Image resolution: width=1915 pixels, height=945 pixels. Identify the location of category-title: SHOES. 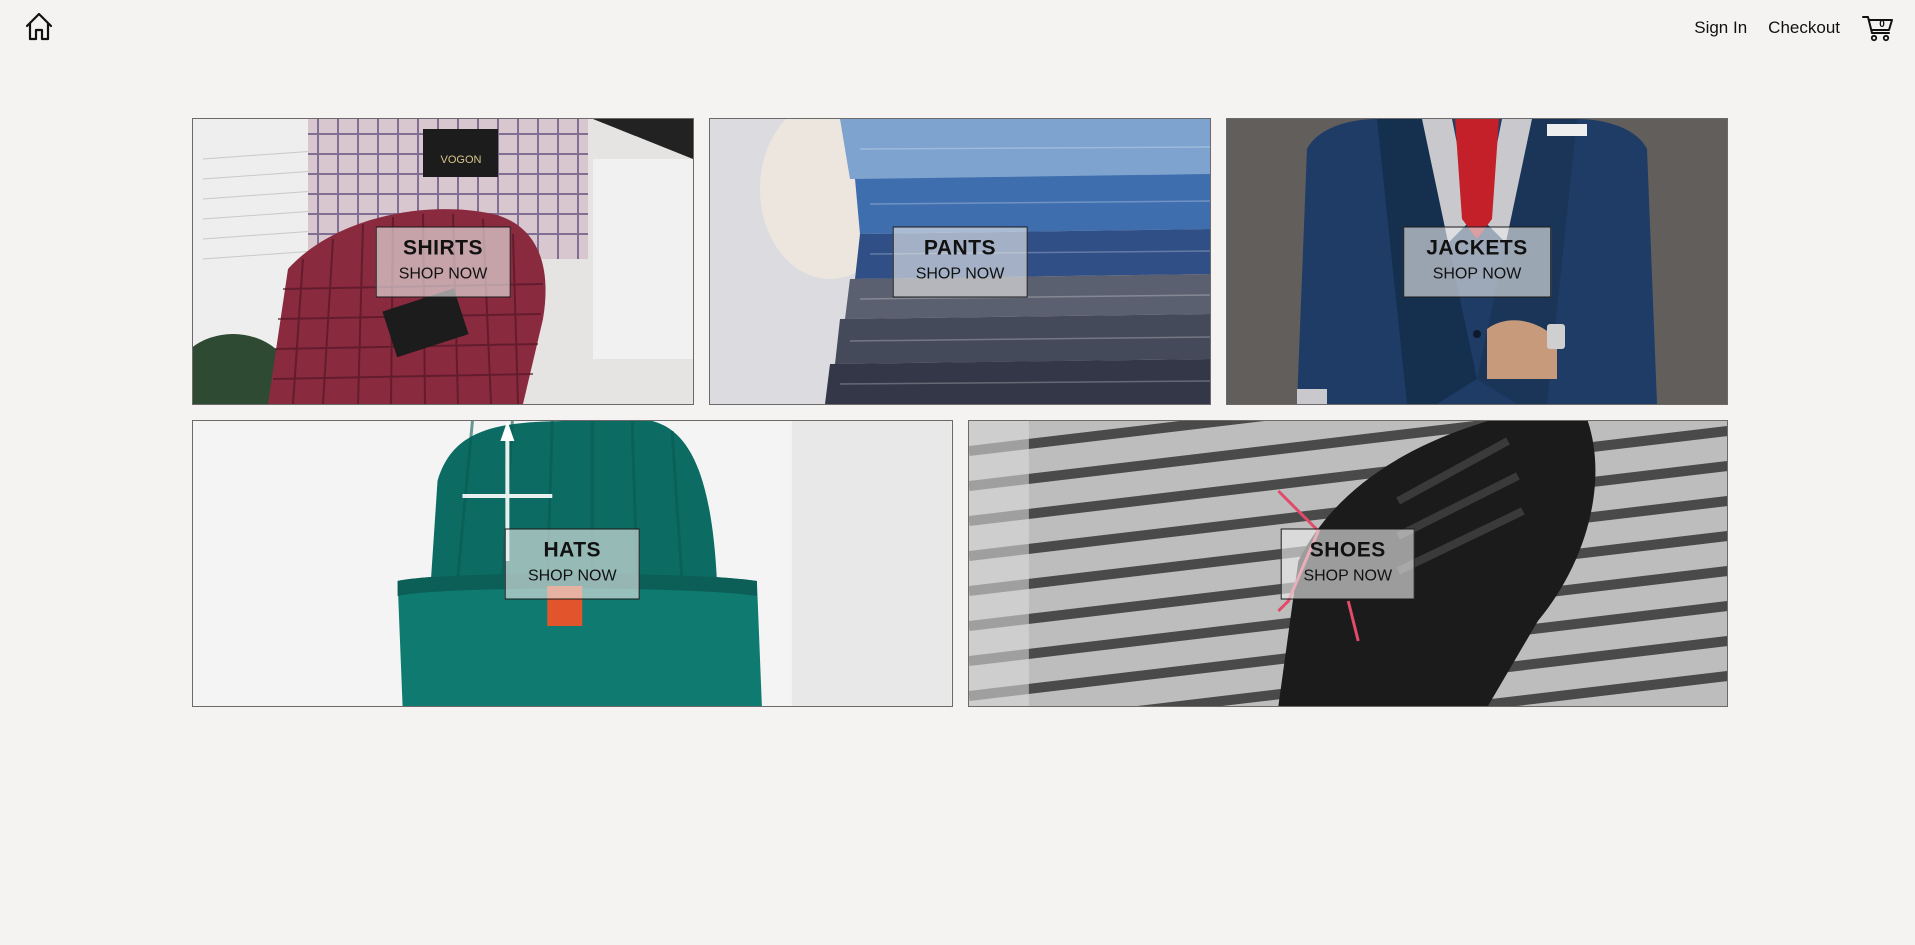
(1347, 549).